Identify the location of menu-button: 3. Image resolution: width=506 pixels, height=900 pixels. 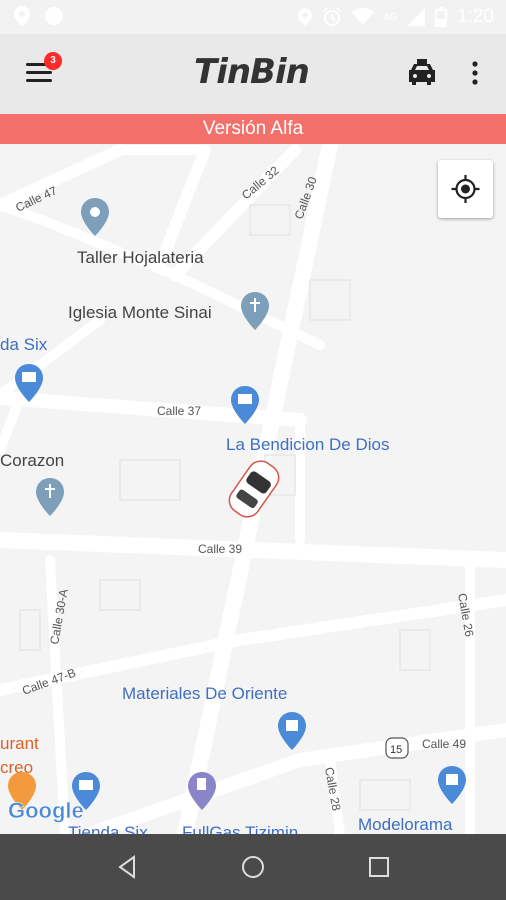
(43, 70).